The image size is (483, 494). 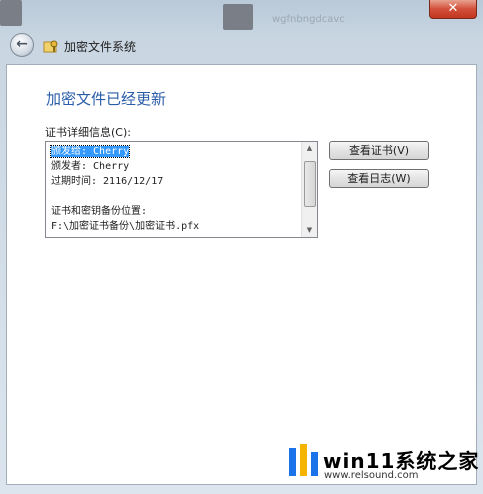 What do you see at coordinates (88, 132) in the screenshot?
I see `details-label: 证书详细信息(C):` at bounding box center [88, 132].